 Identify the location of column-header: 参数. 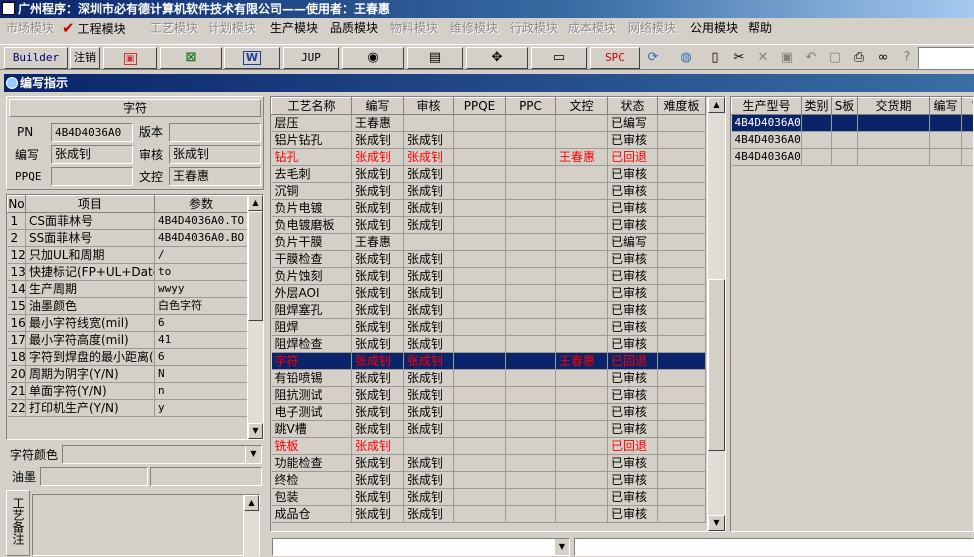
(201, 204).